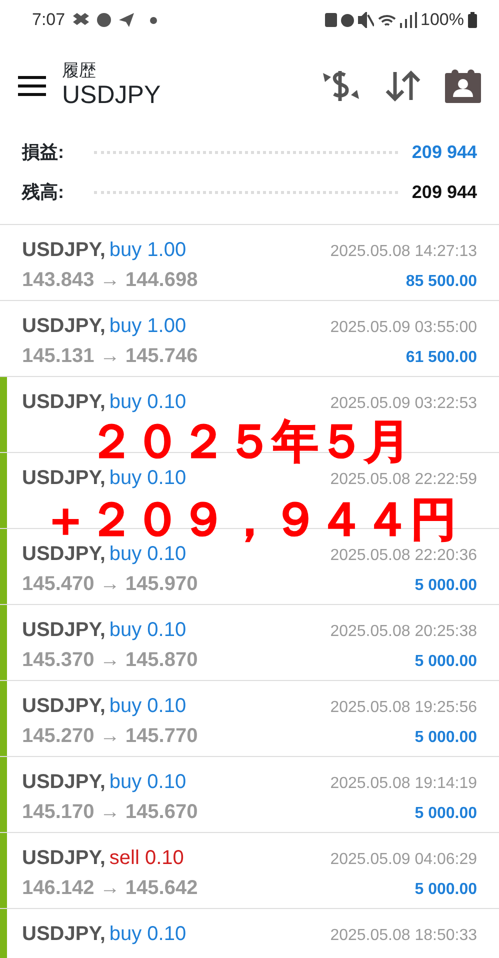 The image size is (499, 958). I want to click on send-icon, so click(126, 20).